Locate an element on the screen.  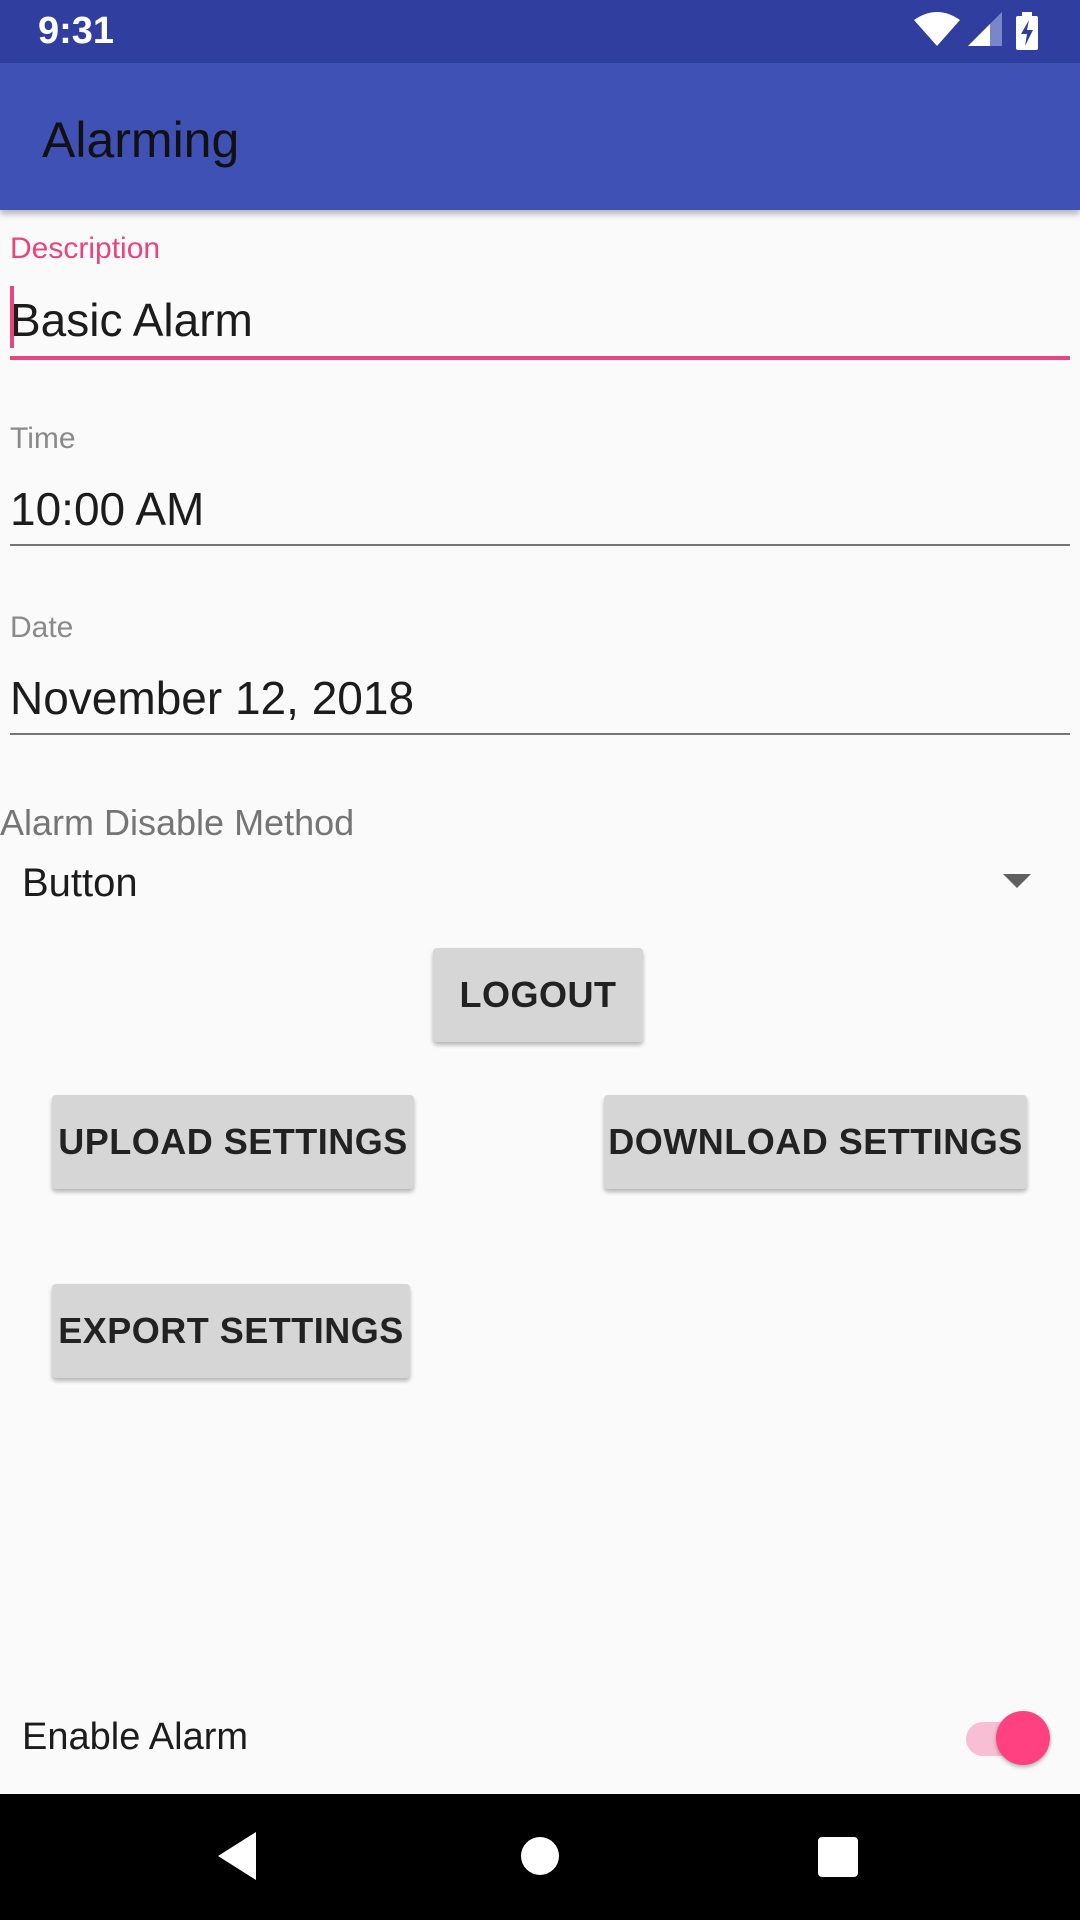
wifi-icon is located at coordinates (937, 32).